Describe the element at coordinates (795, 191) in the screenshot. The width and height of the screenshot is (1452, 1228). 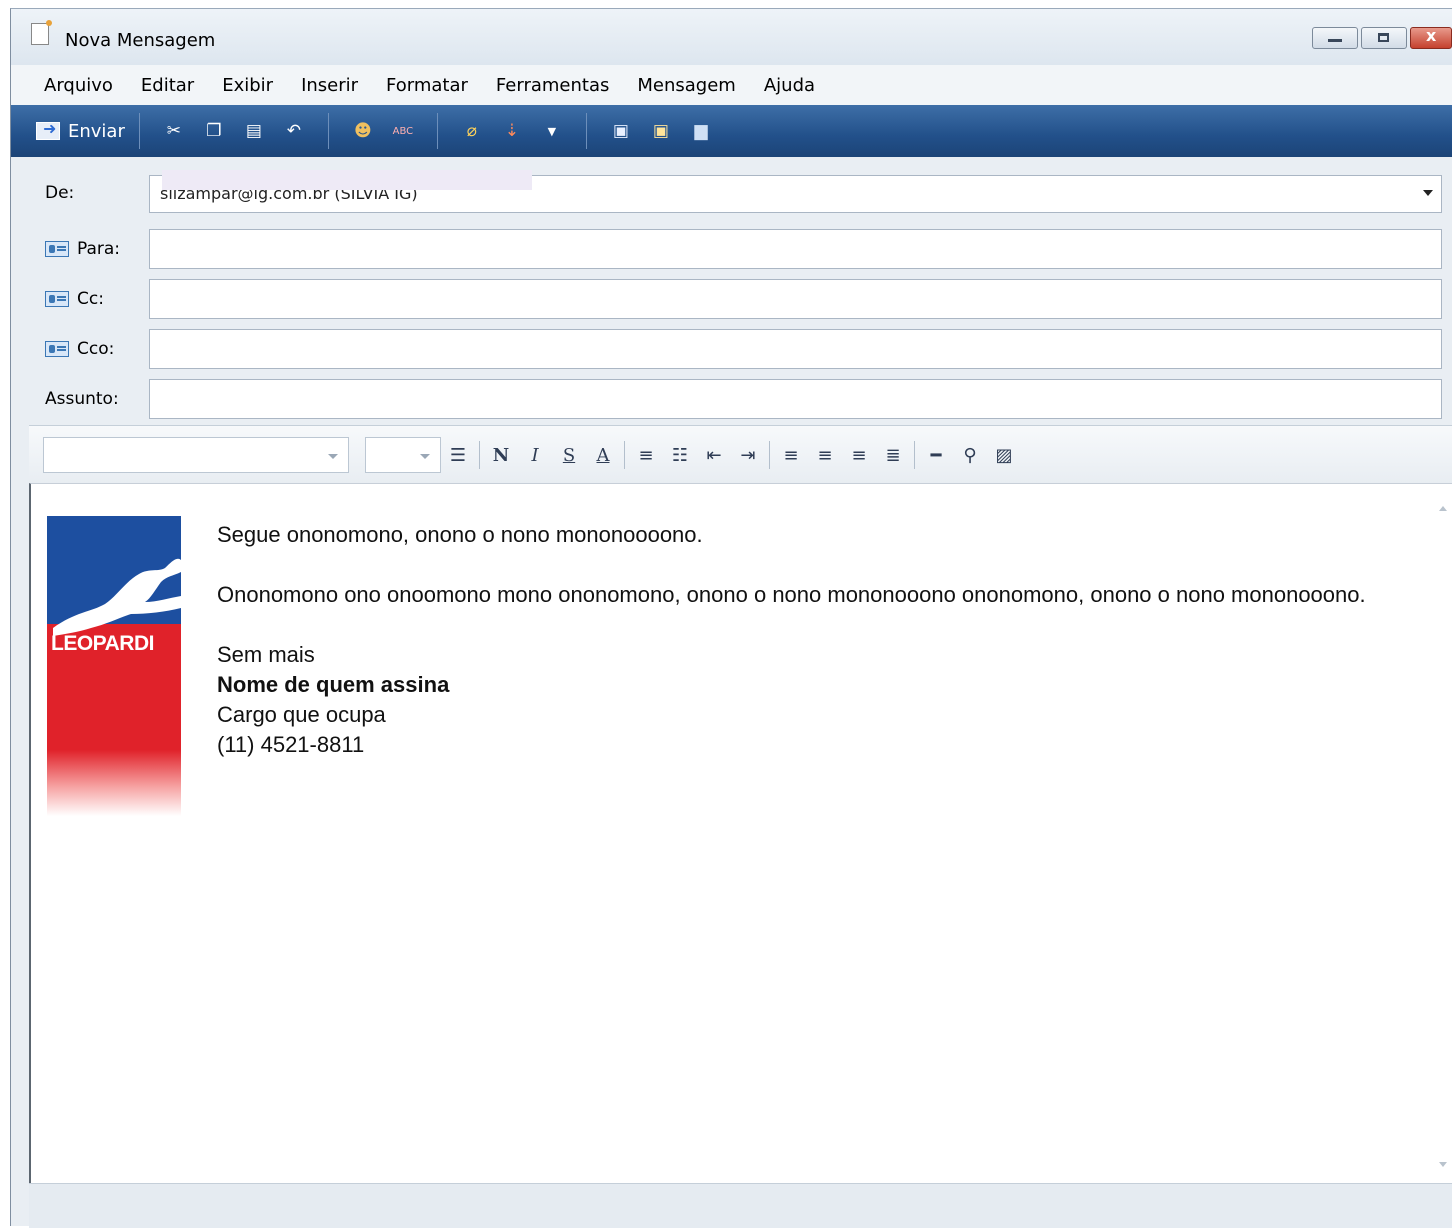
I see `from-select: silzampar@ig.com.br (SILVIA IG)` at that location.